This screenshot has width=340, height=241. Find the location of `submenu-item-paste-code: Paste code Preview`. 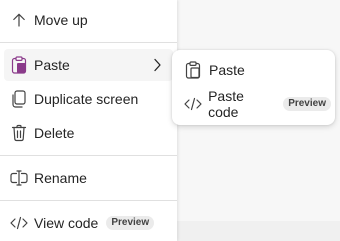

submenu-item-paste-code: Paste code Preview is located at coordinates (253, 104).